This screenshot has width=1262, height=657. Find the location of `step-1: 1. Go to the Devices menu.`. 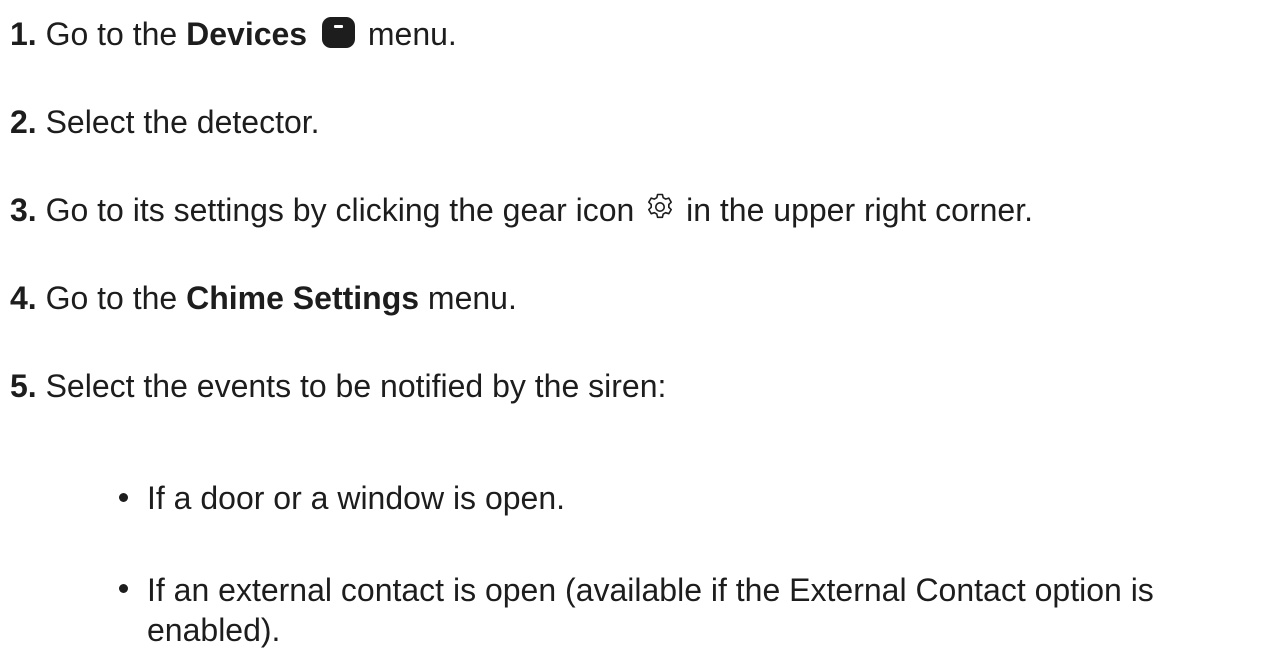

step-1: 1. Go to the Devices menu. is located at coordinates (233, 34).